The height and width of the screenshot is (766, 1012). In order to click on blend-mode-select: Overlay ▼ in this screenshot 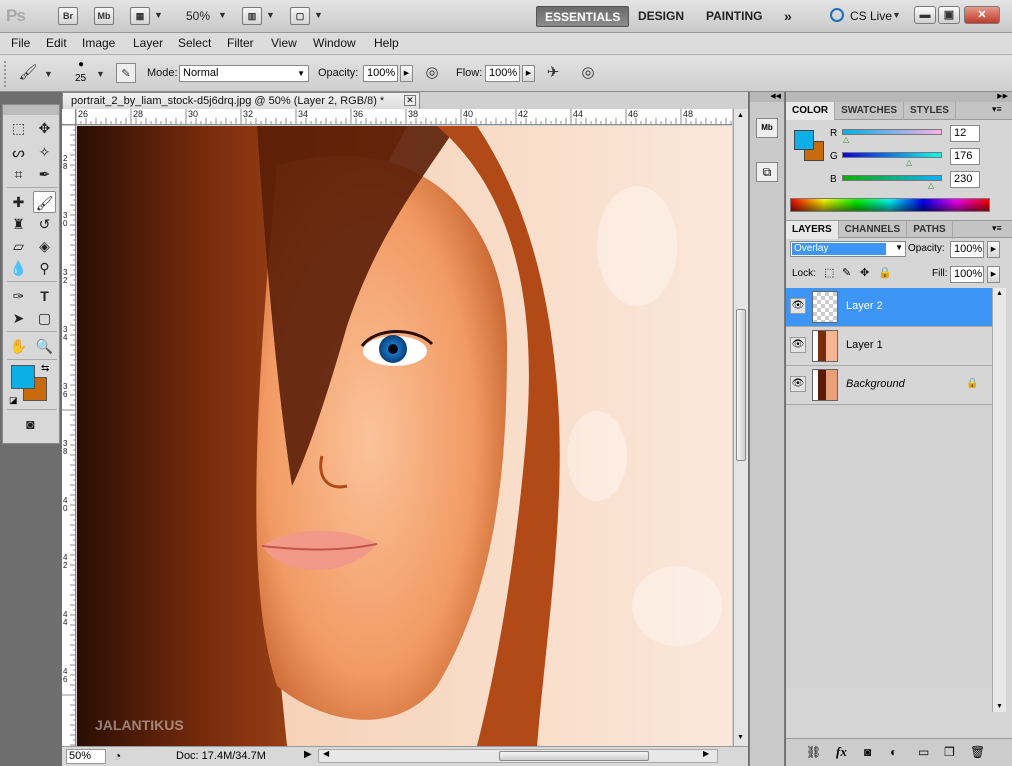, I will do `click(848, 249)`.